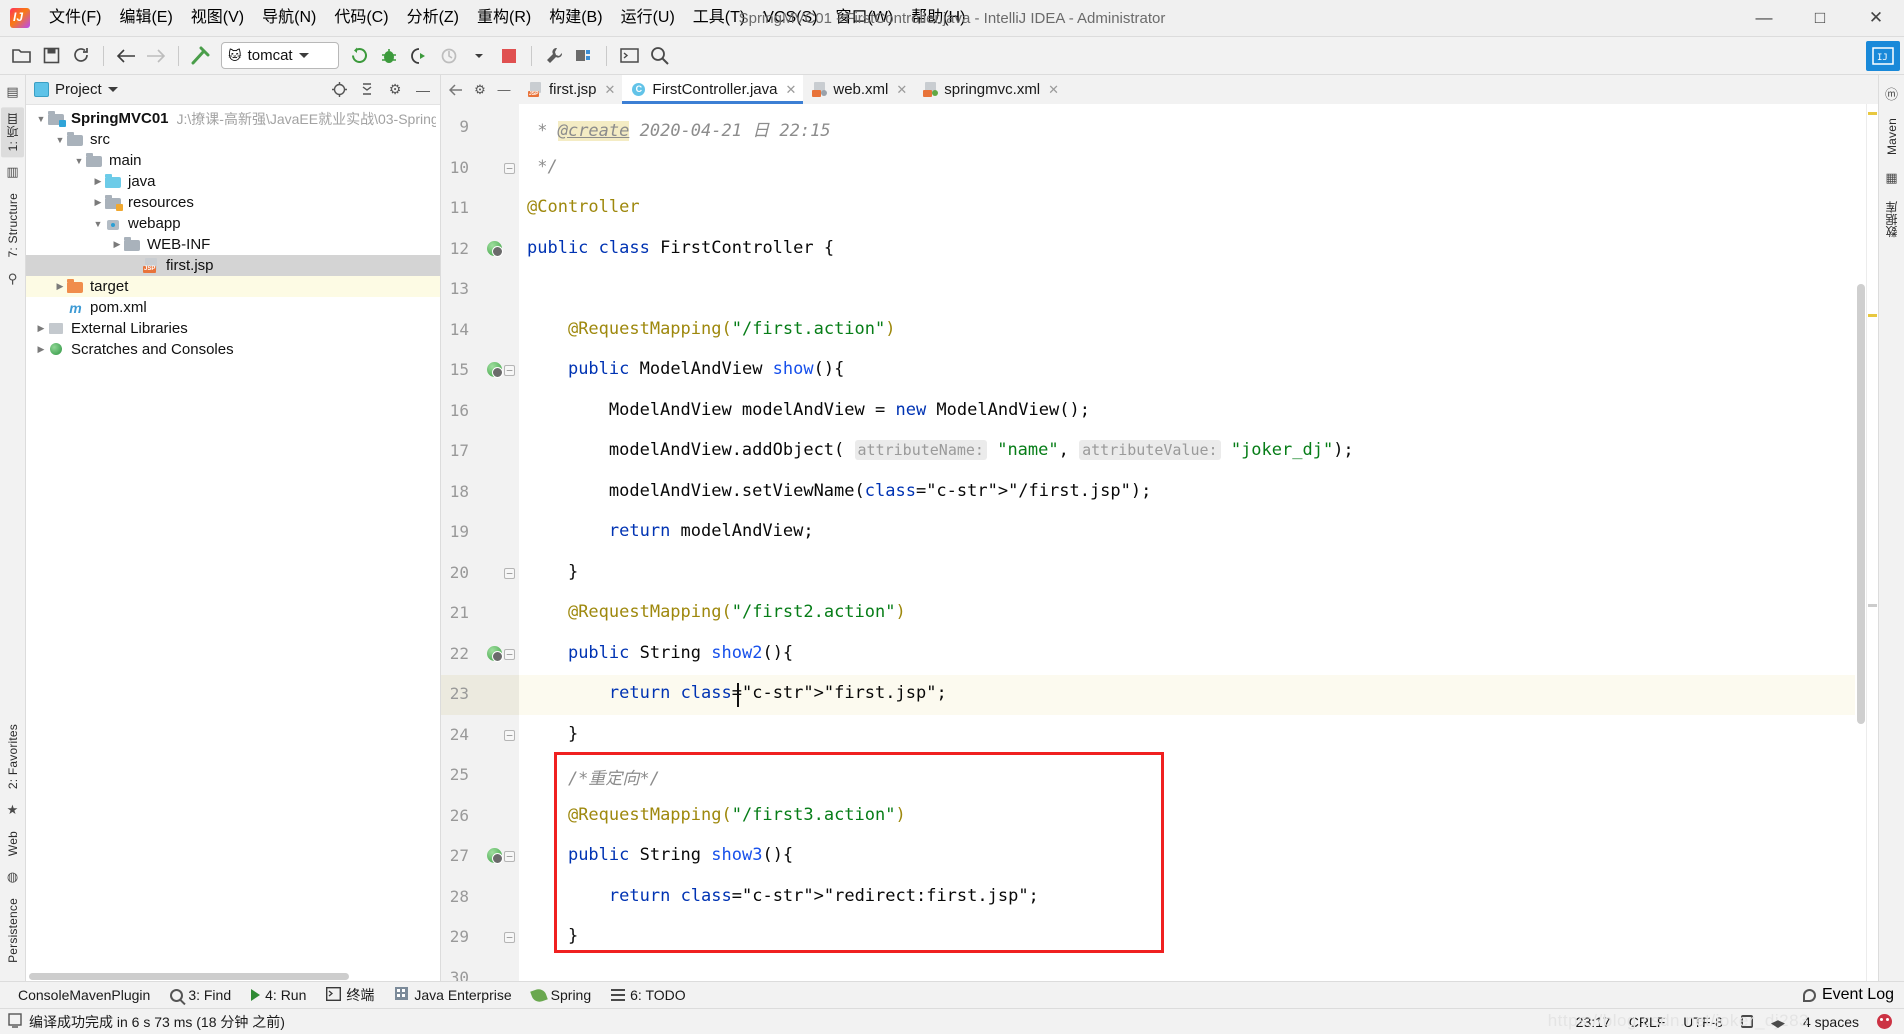  What do you see at coordinates (278, 995) in the screenshot?
I see `tool-run: 4: Run` at bounding box center [278, 995].